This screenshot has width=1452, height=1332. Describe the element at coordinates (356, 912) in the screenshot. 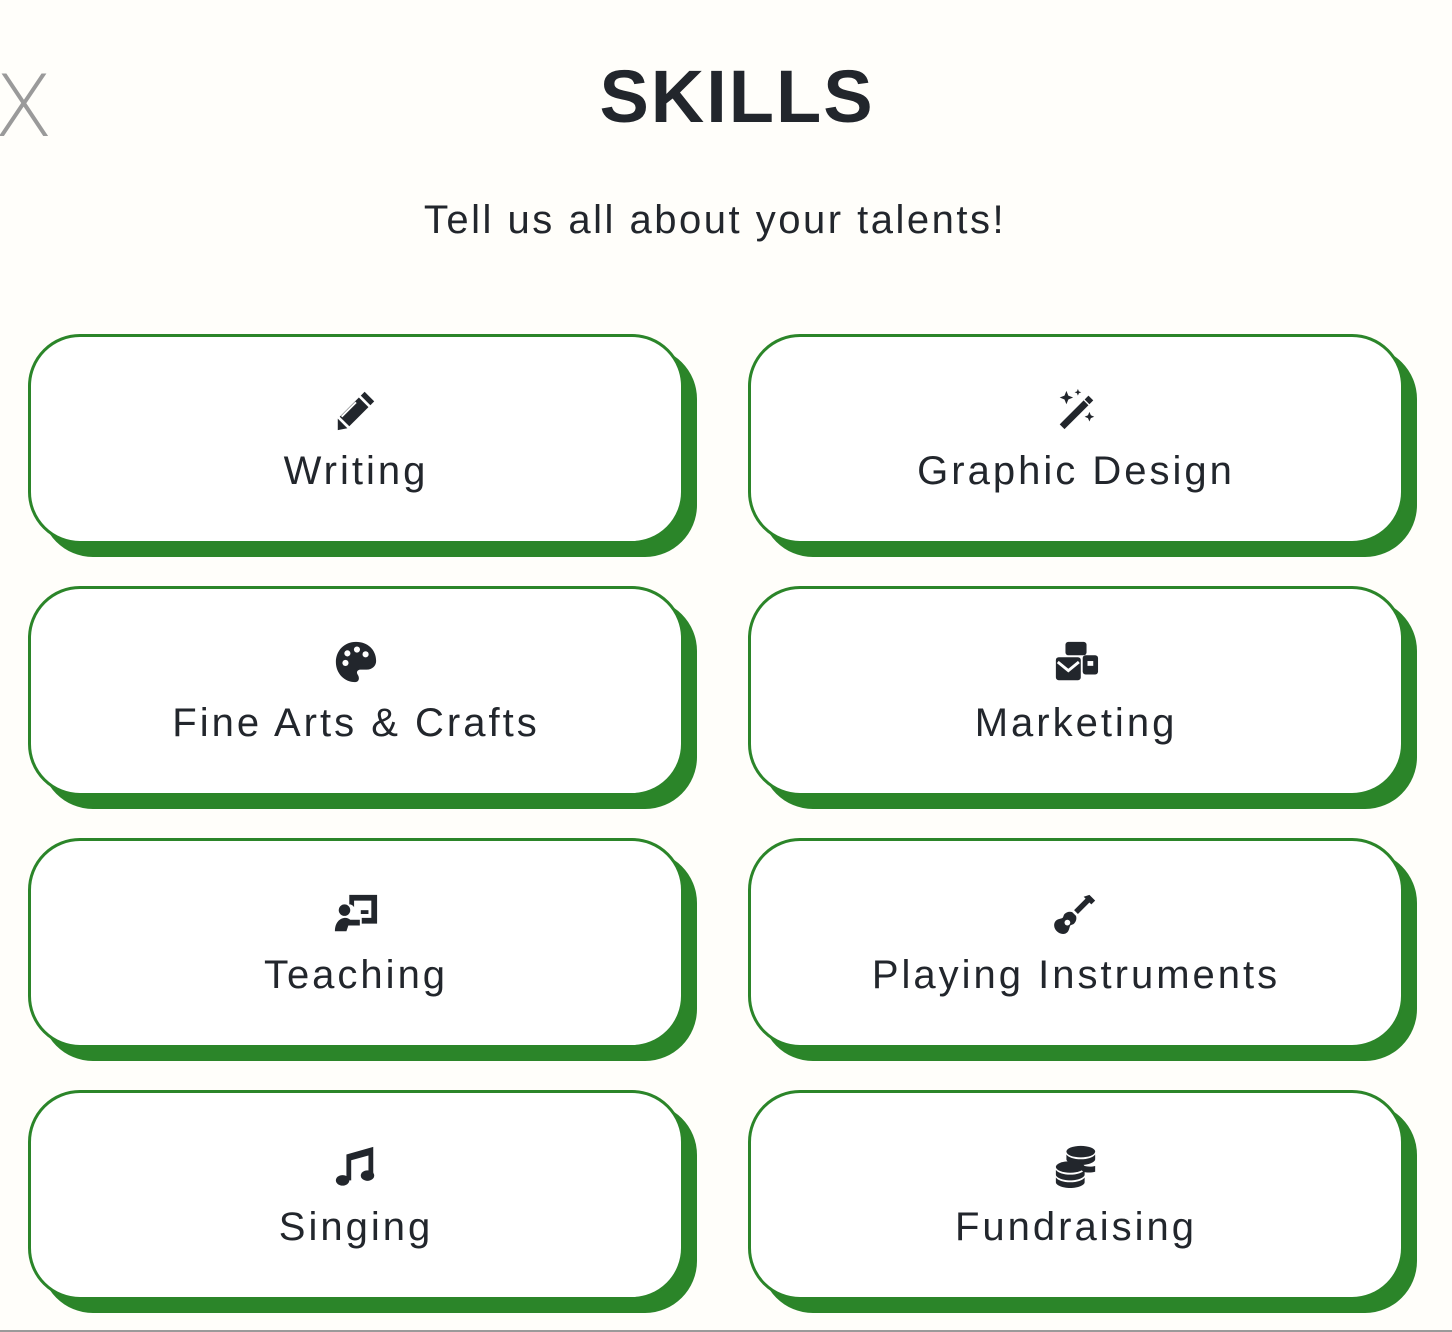

I see `teacher-board-icon` at that location.